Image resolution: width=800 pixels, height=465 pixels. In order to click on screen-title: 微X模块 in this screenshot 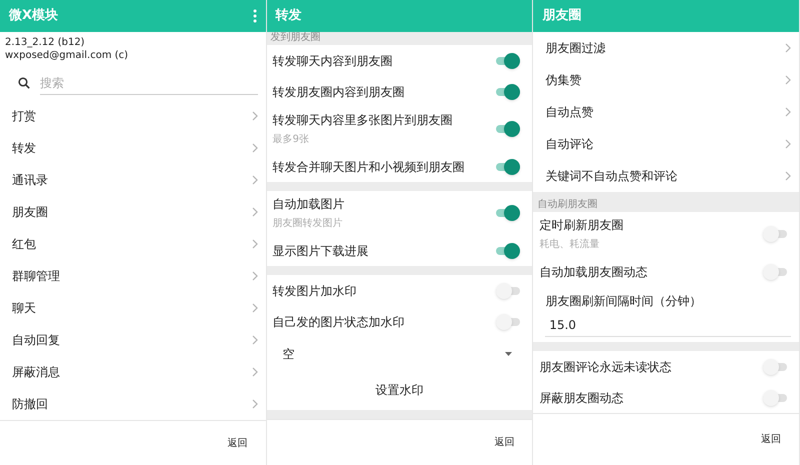, I will do `click(33, 16)`.